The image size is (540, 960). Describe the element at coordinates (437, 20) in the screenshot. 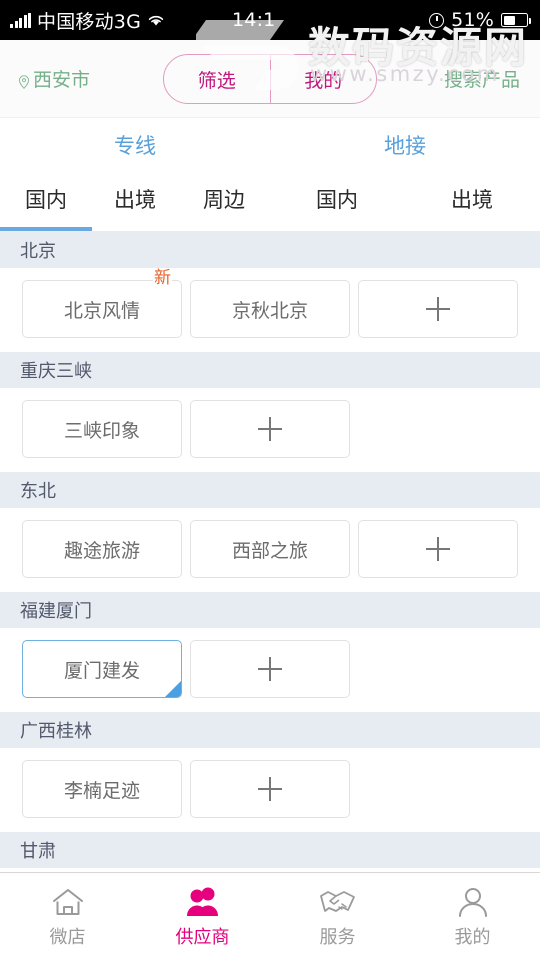

I see `alarm-clock-icon` at that location.